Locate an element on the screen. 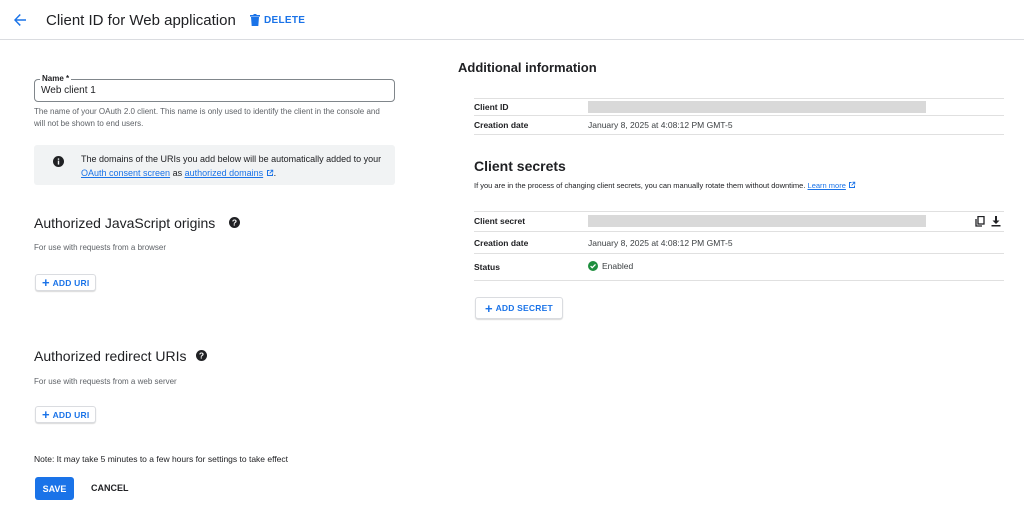 Image resolution: width=1024 pixels, height=517 pixels. delete-button: DELETE is located at coordinates (277, 20).